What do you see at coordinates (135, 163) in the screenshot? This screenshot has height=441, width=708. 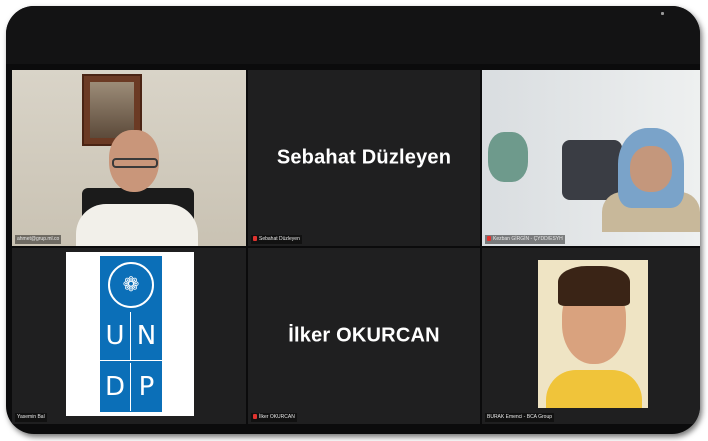 I see `glasses` at bounding box center [135, 163].